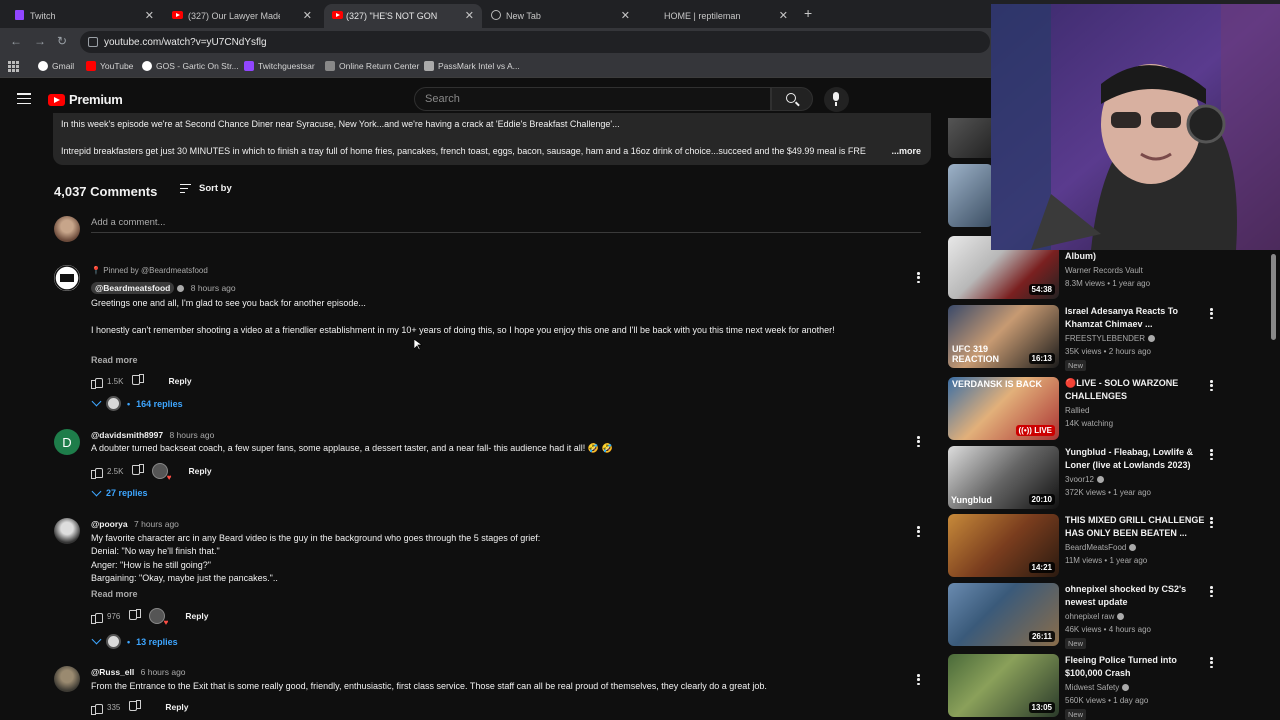 The height and width of the screenshot is (720, 1280). What do you see at coordinates (1104, 270) in the screenshot?
I see `channel-name: Warner Records Vault` at bounding box center [1104, 270].